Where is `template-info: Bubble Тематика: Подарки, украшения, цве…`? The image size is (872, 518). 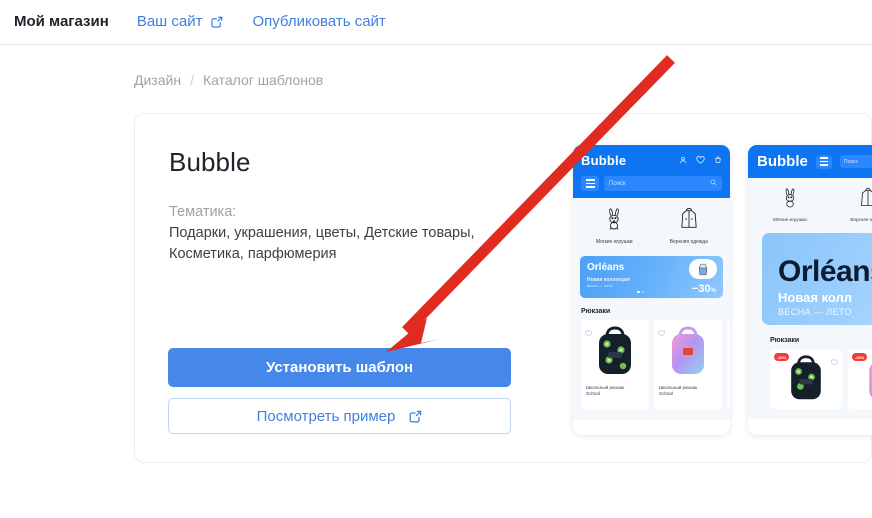 template-info: Bubble Тематика: Подарки, украшения, цве… is located at coordinates (369, 205).